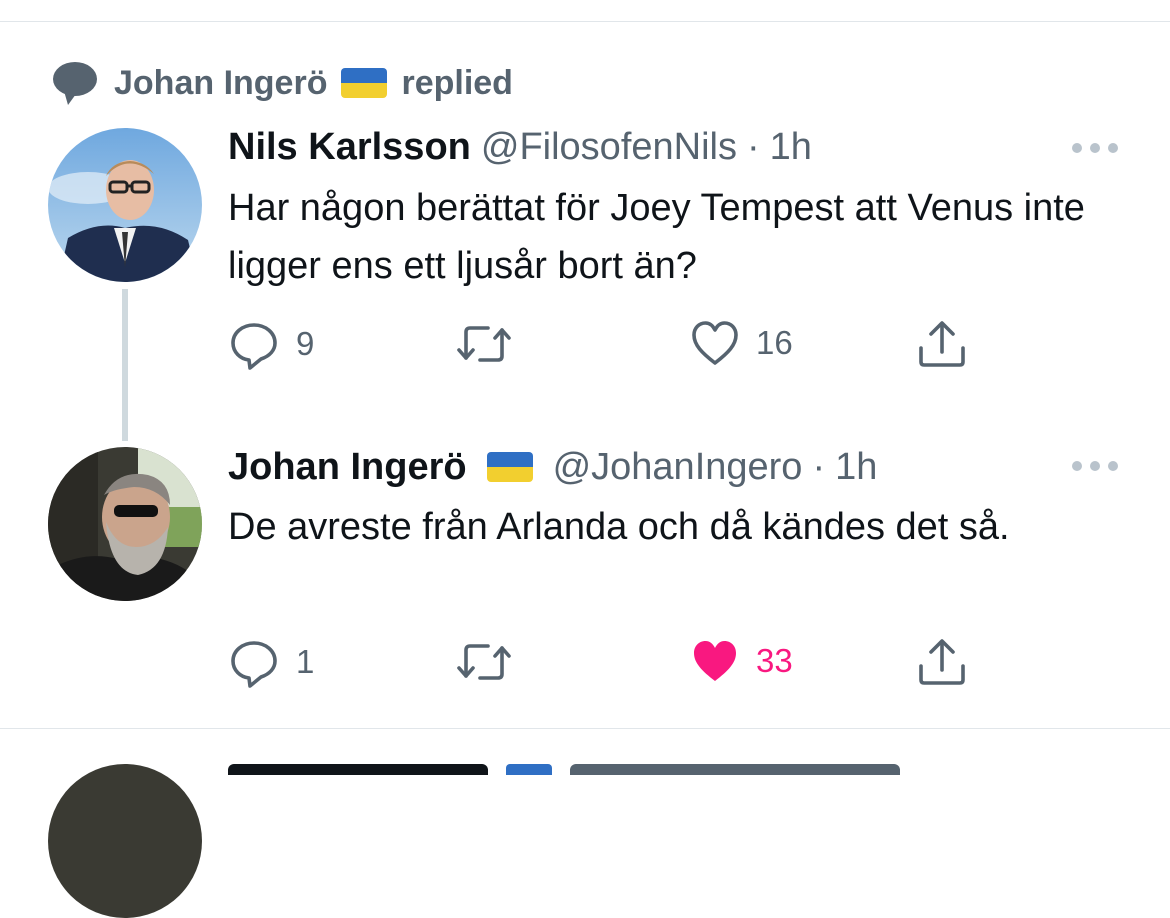 Image resolution: width=1170 pixels, height=918 pixels. What do you see at coordinates (715, 343) in the screenshot?
I see `heart-icon` at bounding box center [715, 343].